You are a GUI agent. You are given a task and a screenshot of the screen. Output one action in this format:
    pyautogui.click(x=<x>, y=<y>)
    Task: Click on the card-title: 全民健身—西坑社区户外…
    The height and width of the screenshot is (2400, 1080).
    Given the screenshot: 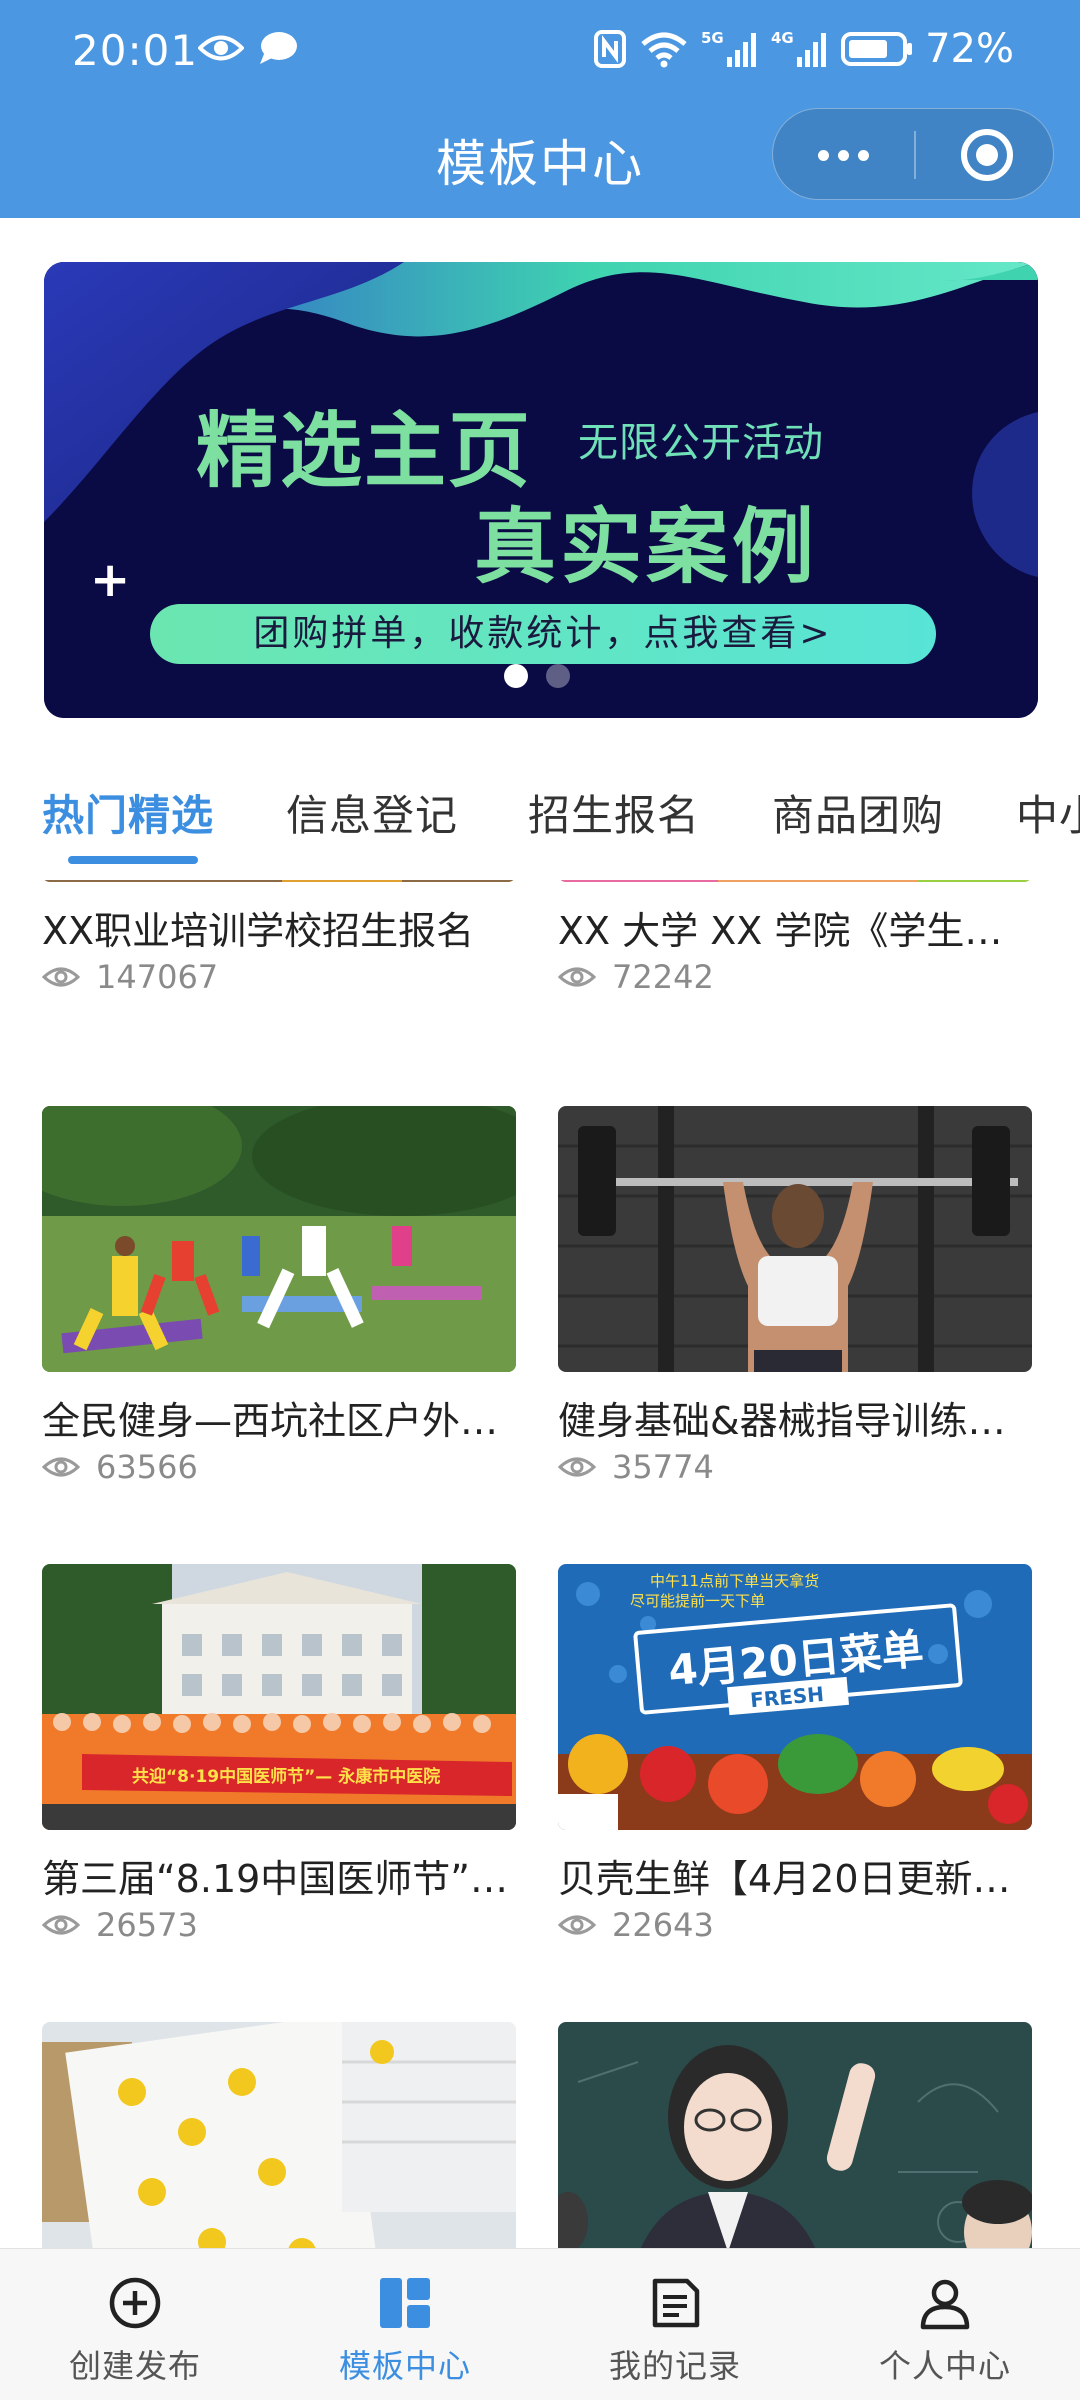 What is the action you would take?
    pyautogui.click(x=270, y=1421)
    